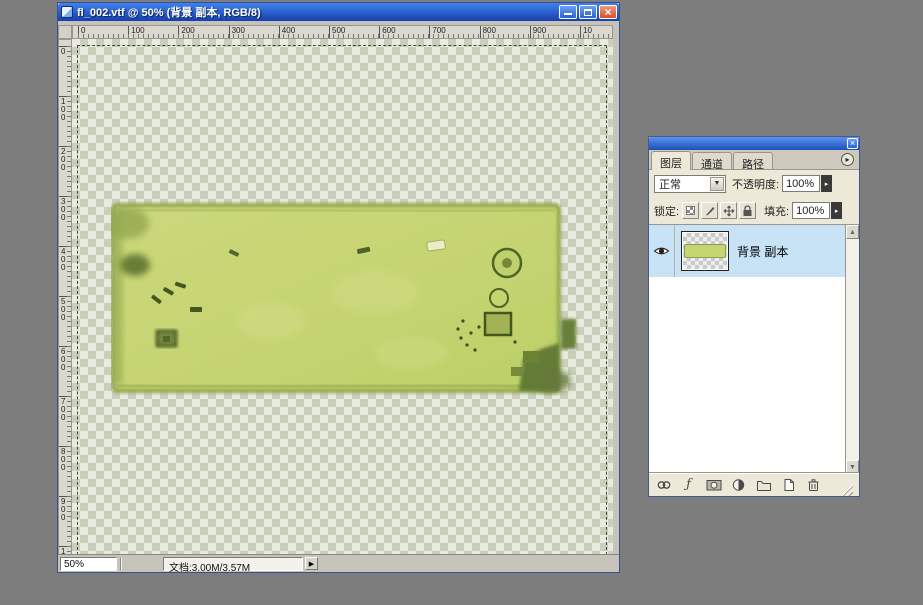  I want to click on layer-style-icon, so click(688, 484).